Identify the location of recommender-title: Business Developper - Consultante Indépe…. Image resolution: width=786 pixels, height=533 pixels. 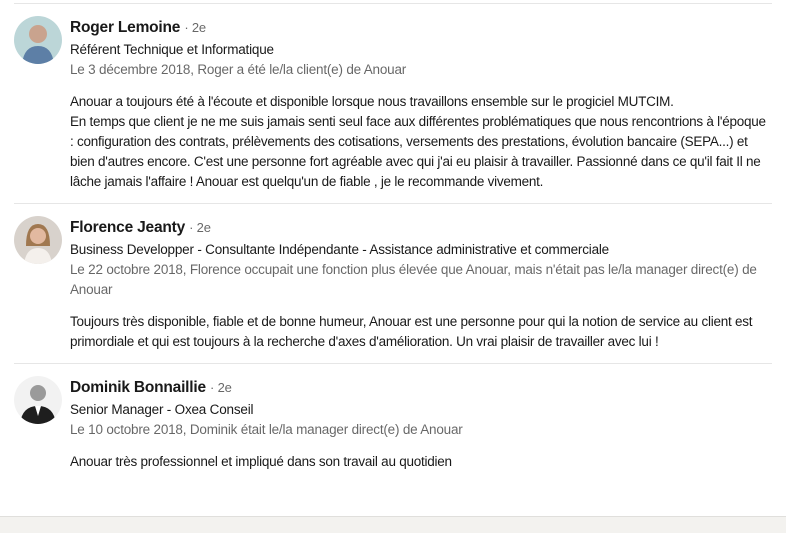
(339, 249).